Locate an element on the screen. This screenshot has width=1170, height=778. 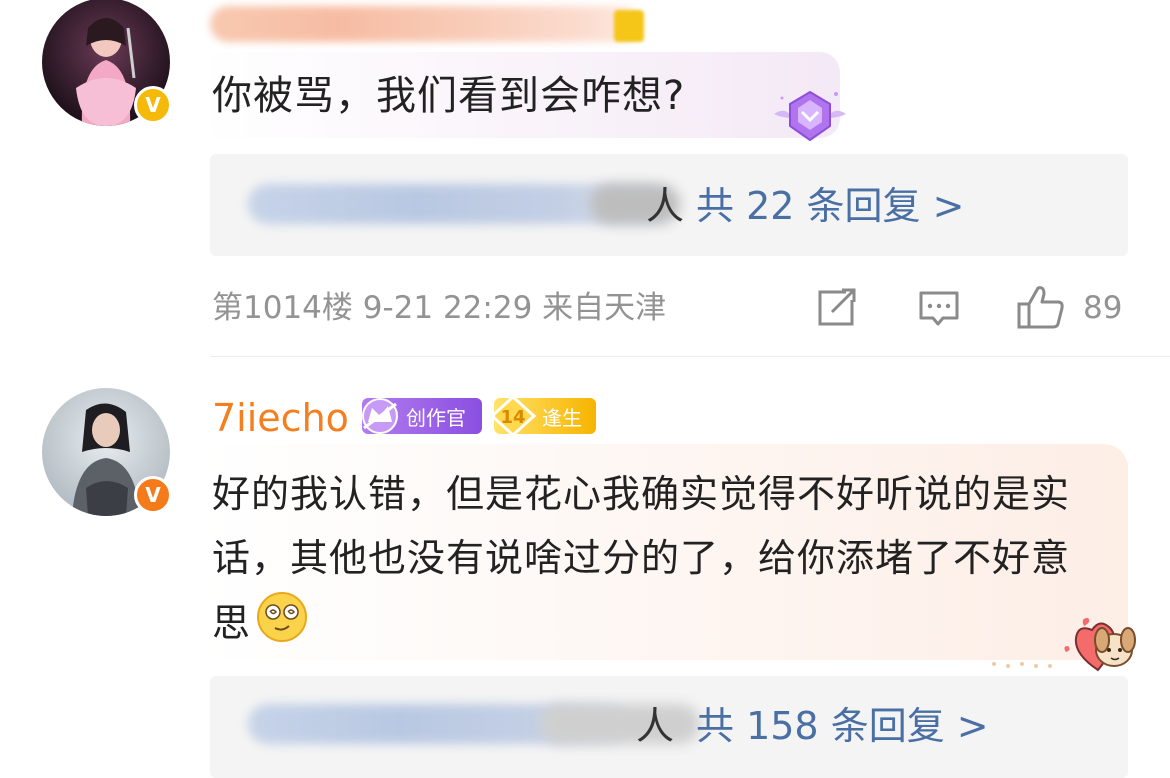
creator-badge: 创作官 is located at coordinates (422, 416).